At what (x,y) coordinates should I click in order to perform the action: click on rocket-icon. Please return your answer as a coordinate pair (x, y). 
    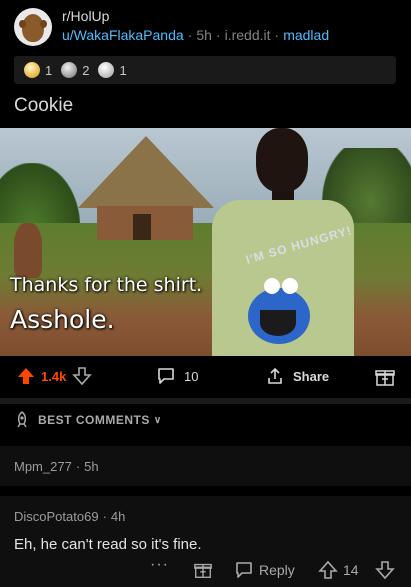
    Looking at the image, I should click on (22, 419).